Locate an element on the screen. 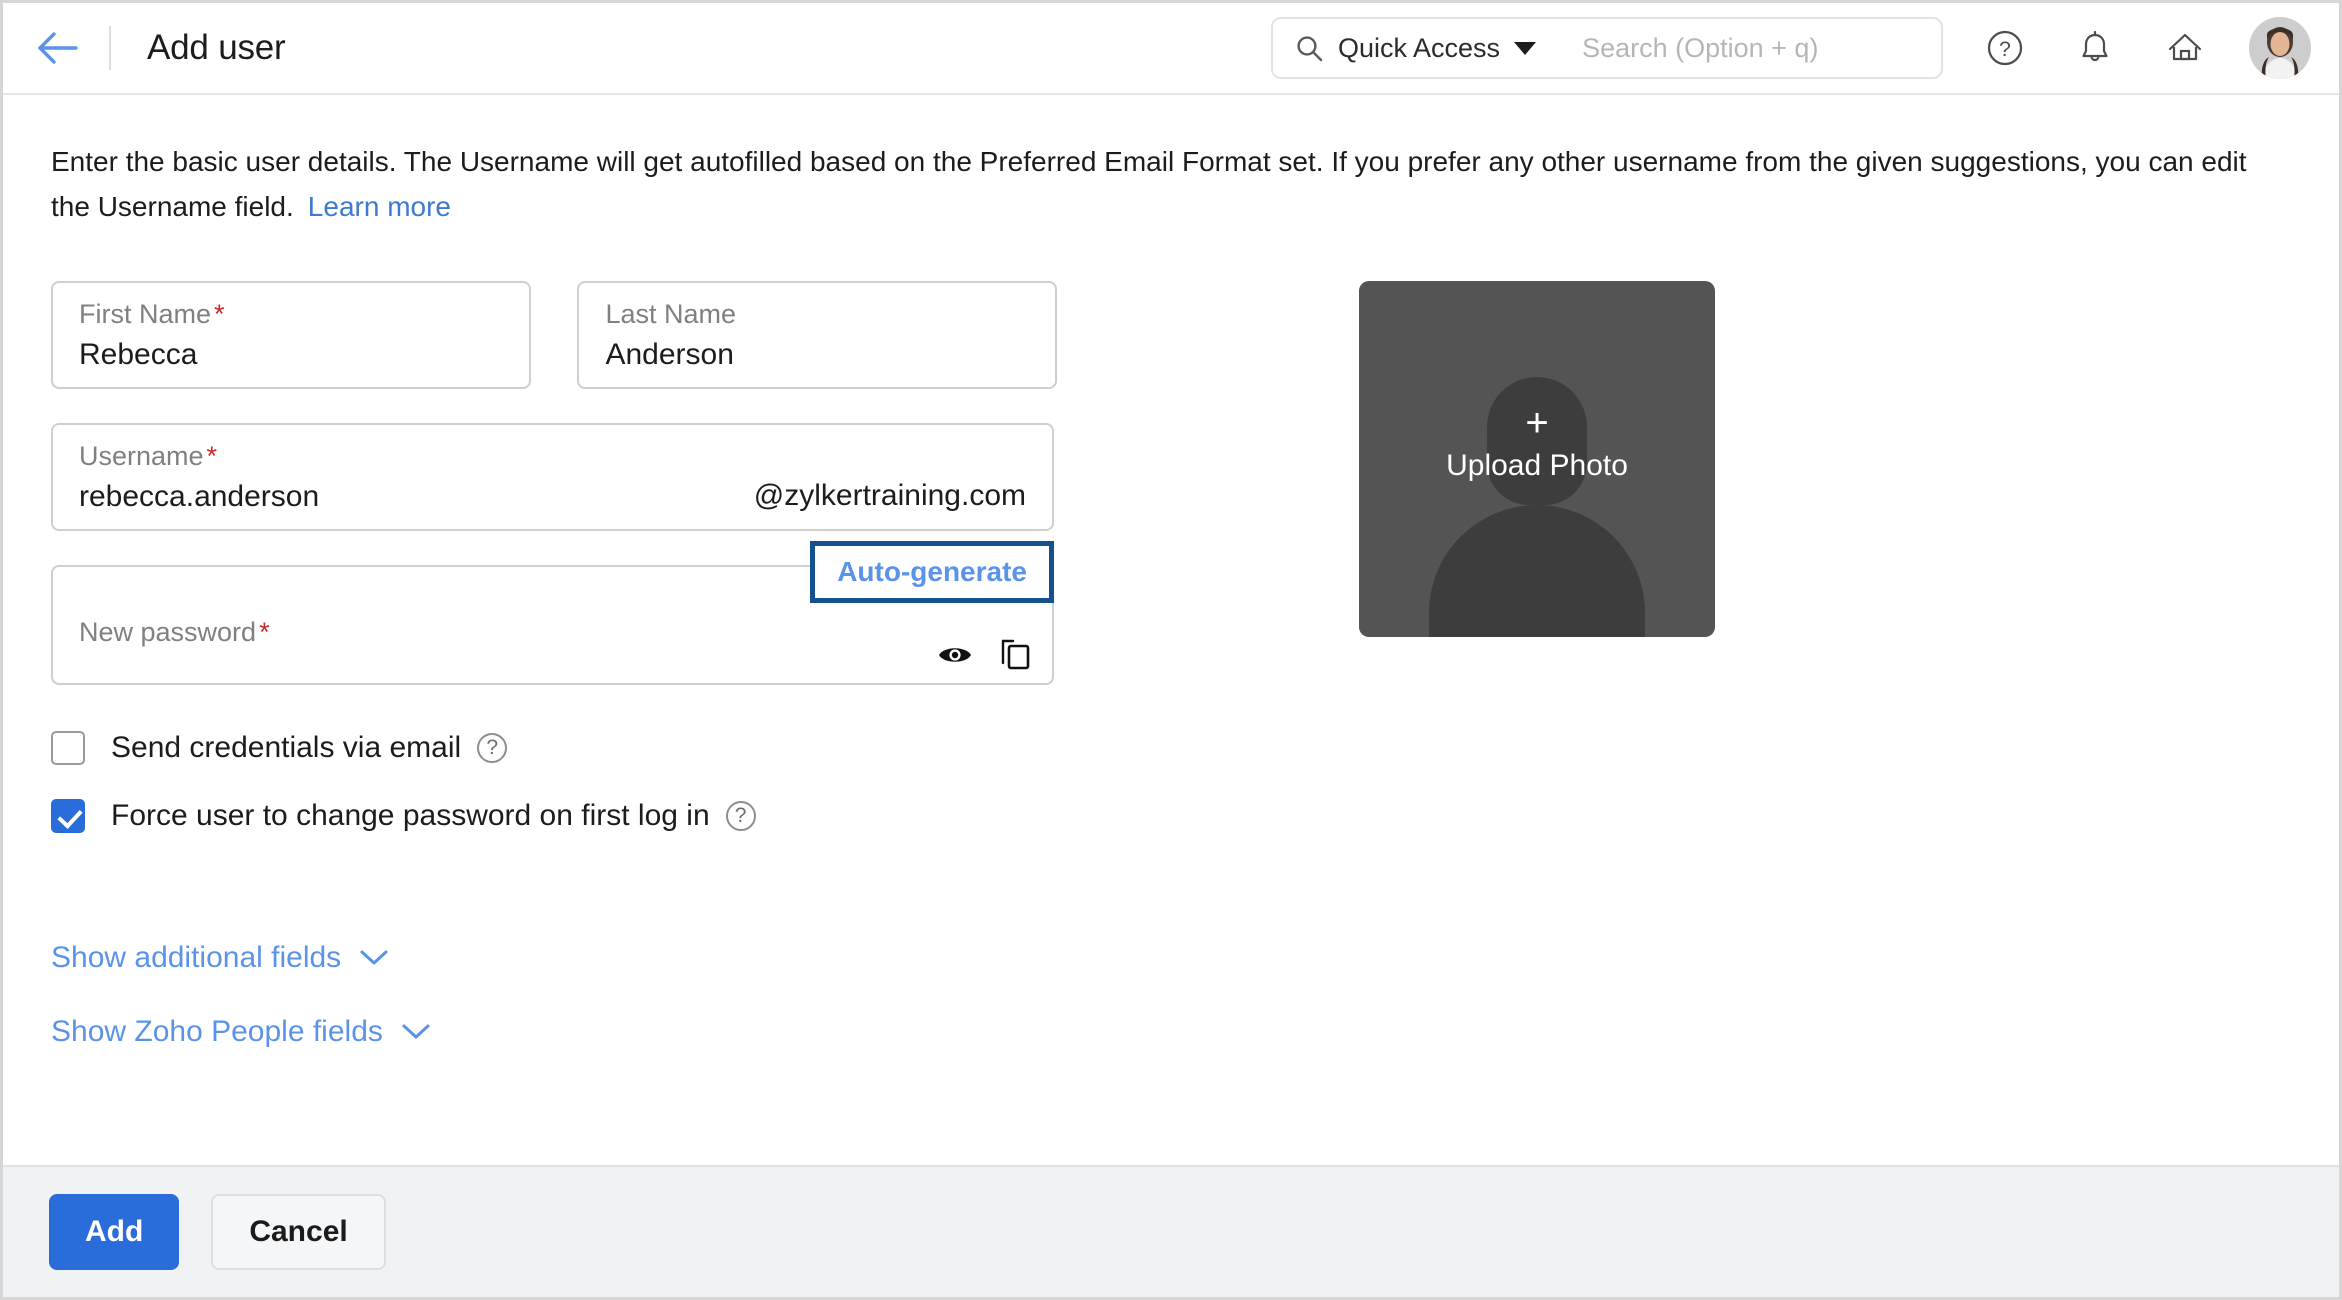 Image resolution: width=2342 pixels, height=1300 pixels. quick-access-dropdown: Quick Access is located at coordinates (1430, 48).